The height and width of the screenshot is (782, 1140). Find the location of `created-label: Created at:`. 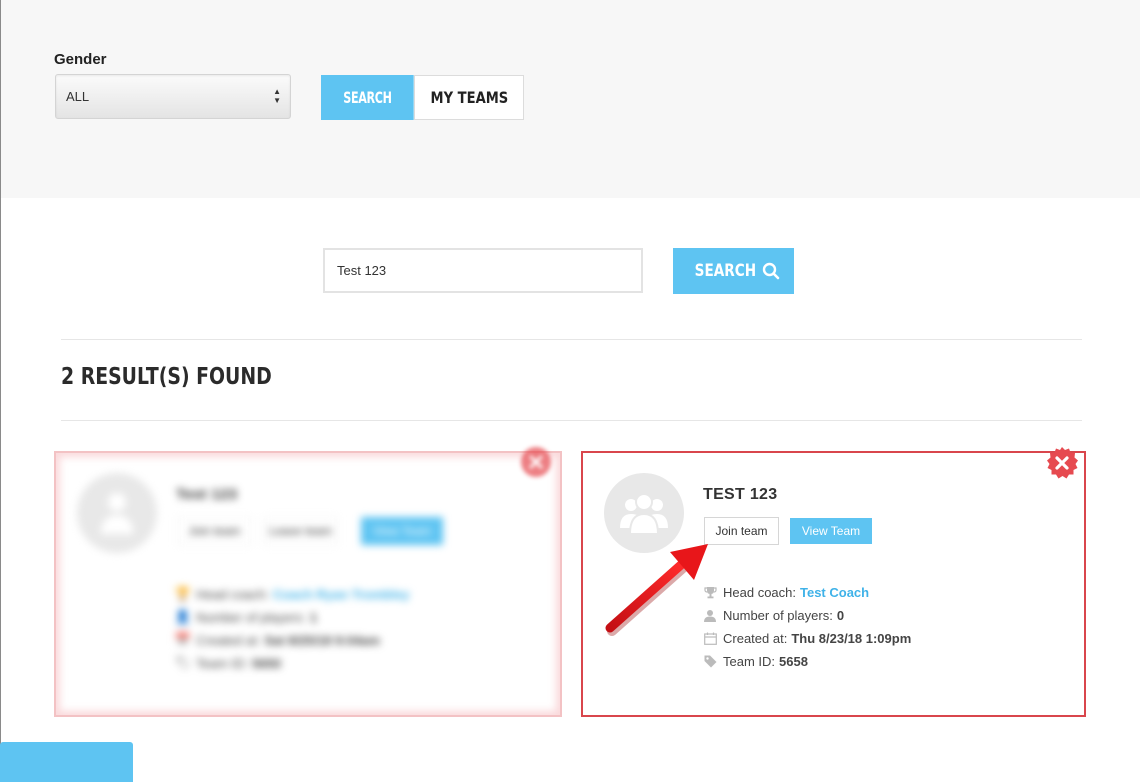

created-label: Created at: is located at coordinates (755, 638).